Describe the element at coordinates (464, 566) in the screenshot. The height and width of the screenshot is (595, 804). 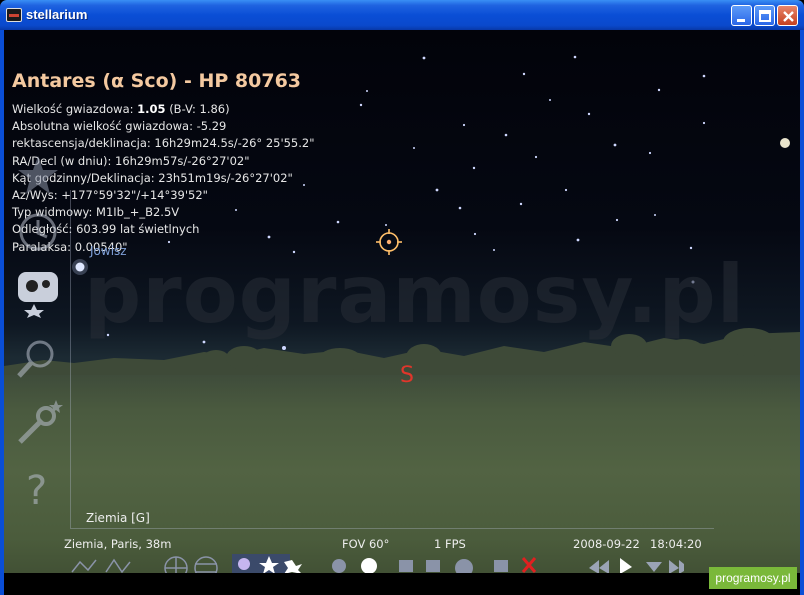
I see `night-mode-icon` at that location.